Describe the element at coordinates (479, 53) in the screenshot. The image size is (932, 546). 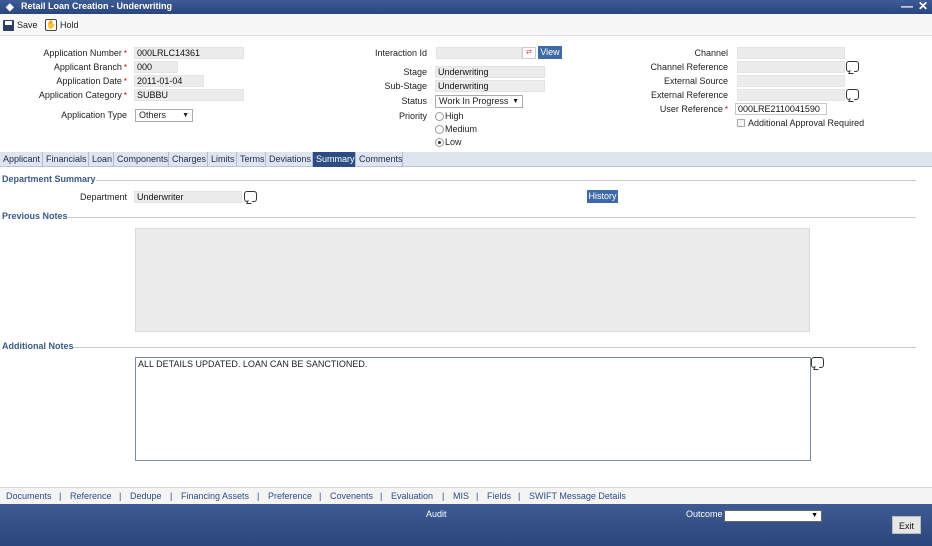
I see `interaction-id-field` at that location.